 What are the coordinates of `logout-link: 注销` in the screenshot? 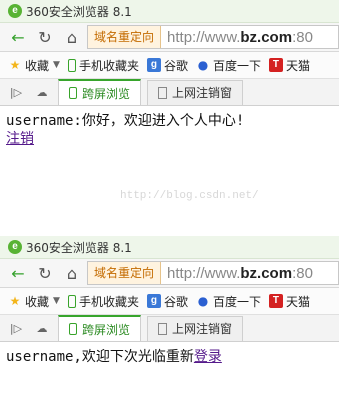 It's located at (20, 139).